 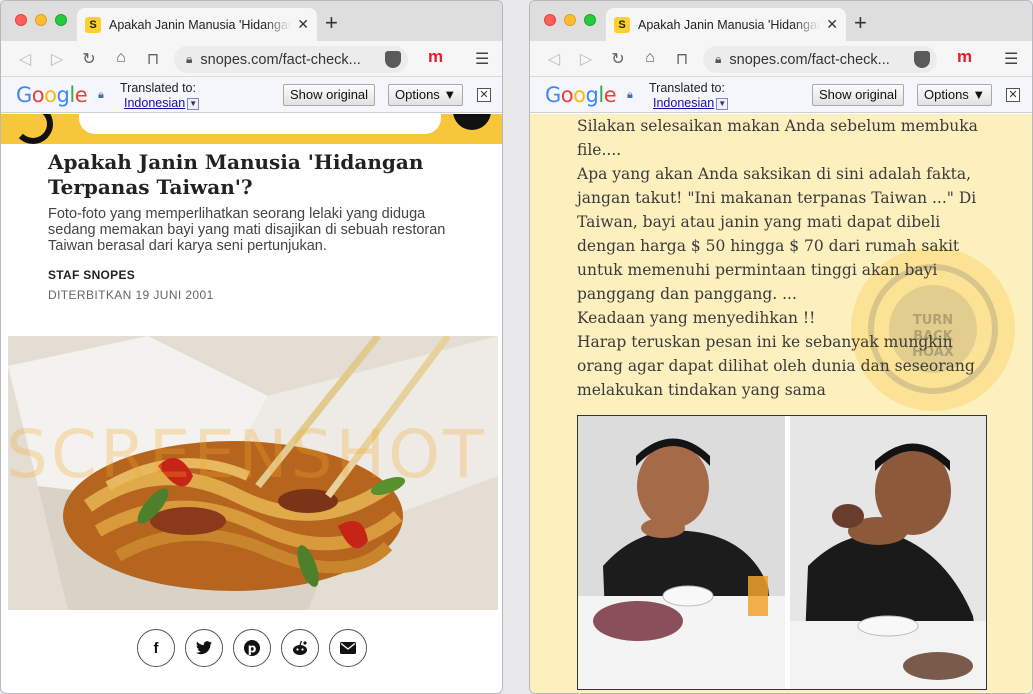 What do you see at coordinates (300, 648) in the screenshot?
I see `reddit-icon` at bounding box center [300, 648].